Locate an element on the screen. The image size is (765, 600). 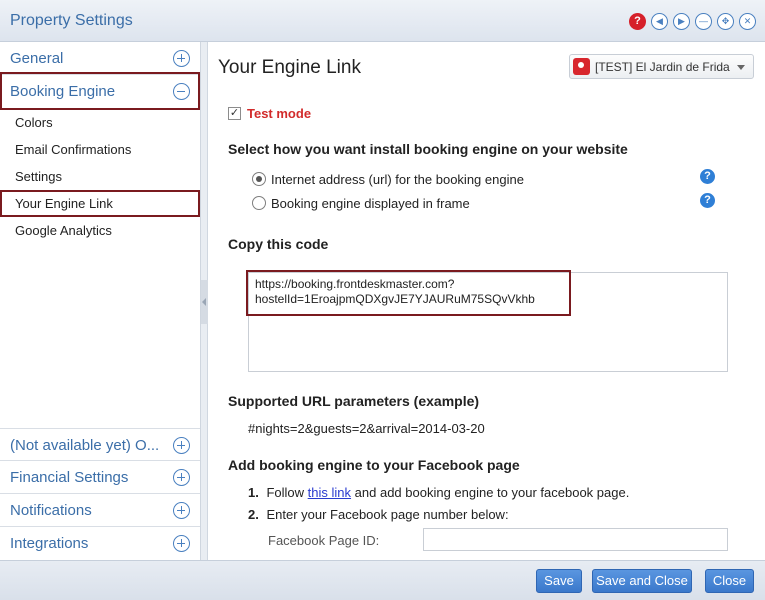
splitter-collapse-handle is located at coordinates (204, 302).